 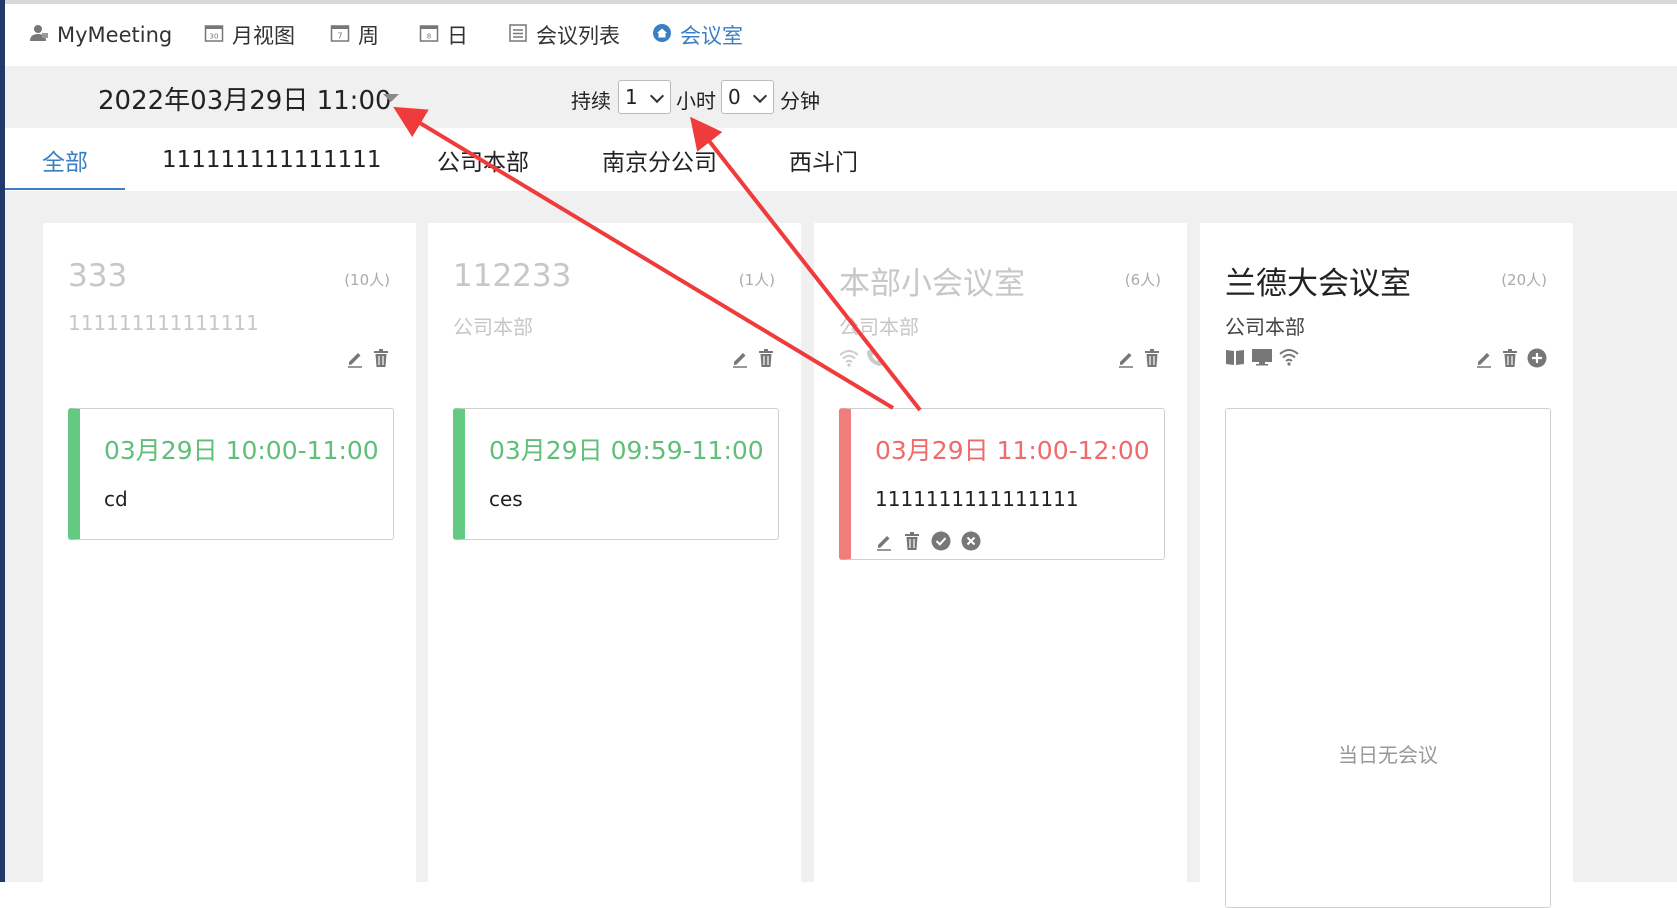 I want to click on meeting-title: ces, so click(x=506, y=499).